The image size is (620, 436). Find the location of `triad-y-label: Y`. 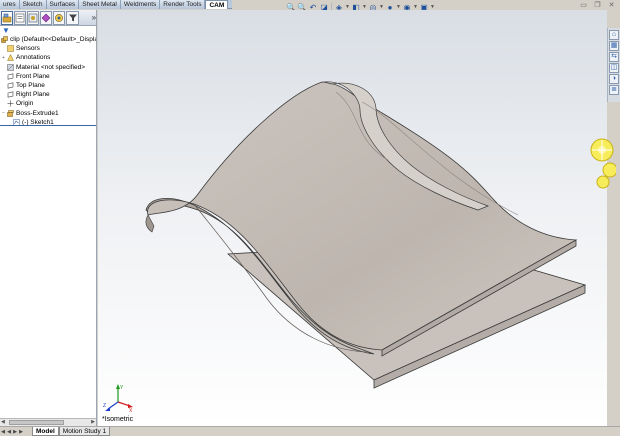

triad-y-label: Y is located at coordinates (122, 388).